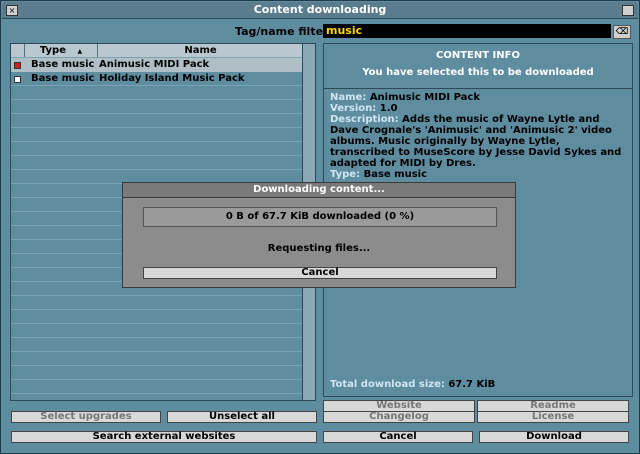  I want to click on selected-checkbox-icon, so click(17, 65).